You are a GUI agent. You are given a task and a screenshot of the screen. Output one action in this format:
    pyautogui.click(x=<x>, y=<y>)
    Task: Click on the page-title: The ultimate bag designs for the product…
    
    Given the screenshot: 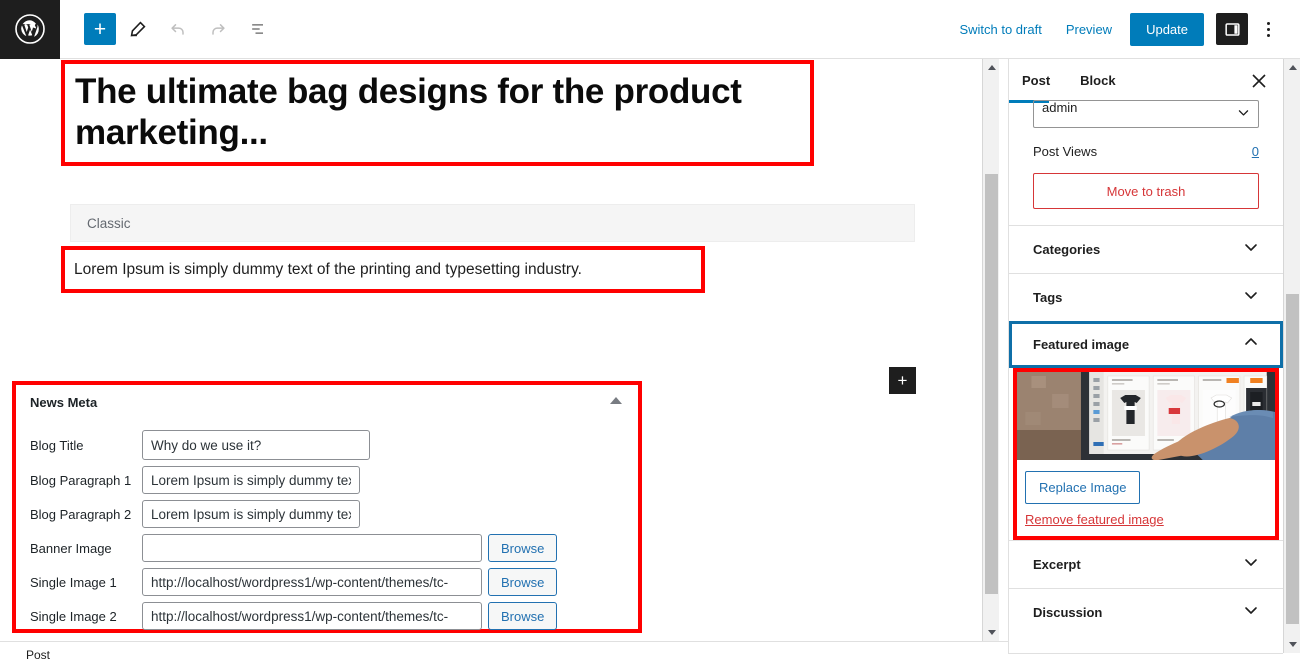 What is the action you would take?
    pyautogui.click(x=437, y=109)
    